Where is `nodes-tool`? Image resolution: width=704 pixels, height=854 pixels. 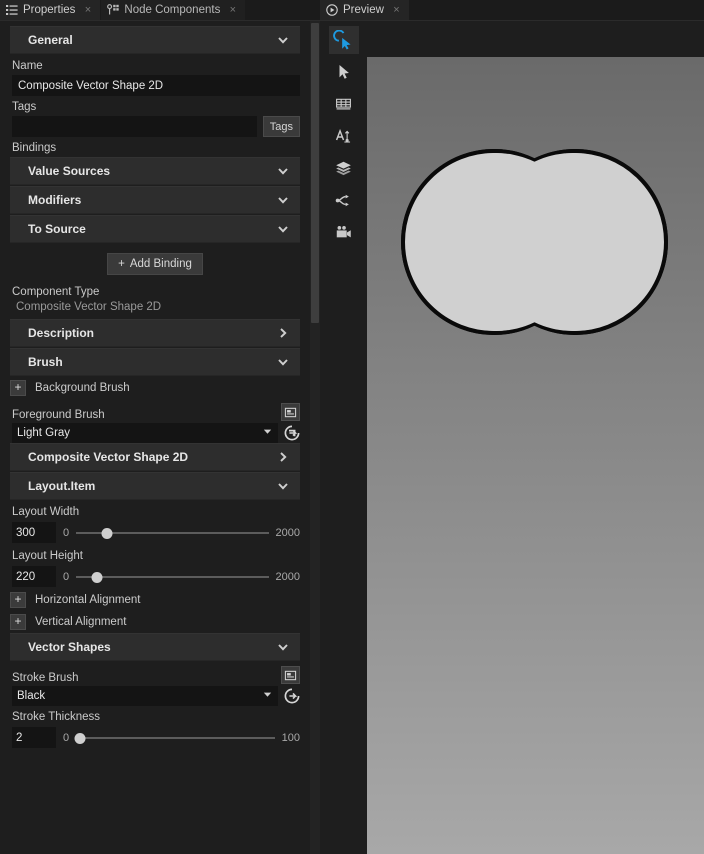
nodes-tool is located at coordinates (344, 200).